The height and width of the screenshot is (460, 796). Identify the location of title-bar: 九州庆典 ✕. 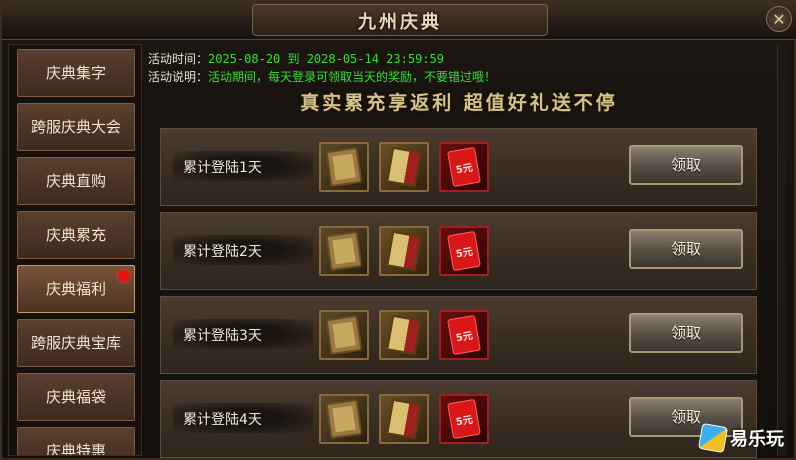
(399, 21).